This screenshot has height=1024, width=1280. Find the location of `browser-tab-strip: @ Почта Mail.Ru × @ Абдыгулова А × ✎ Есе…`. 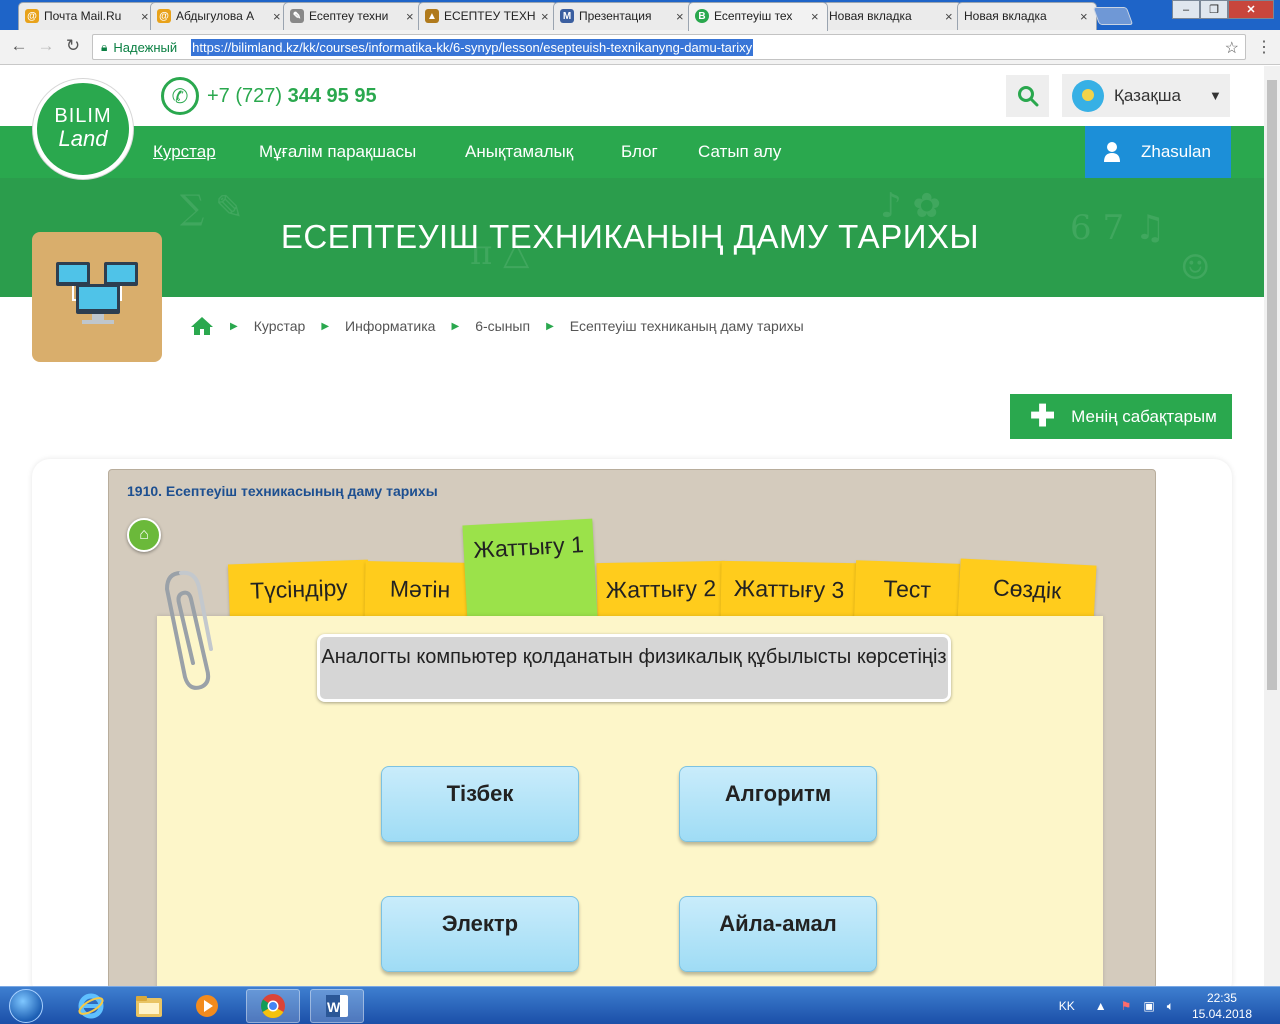

browser-tab-strip: @ Почта Mail.Ru × @ Абдыгулова А × ✎ Есе… is located at coordinates (640, 15).